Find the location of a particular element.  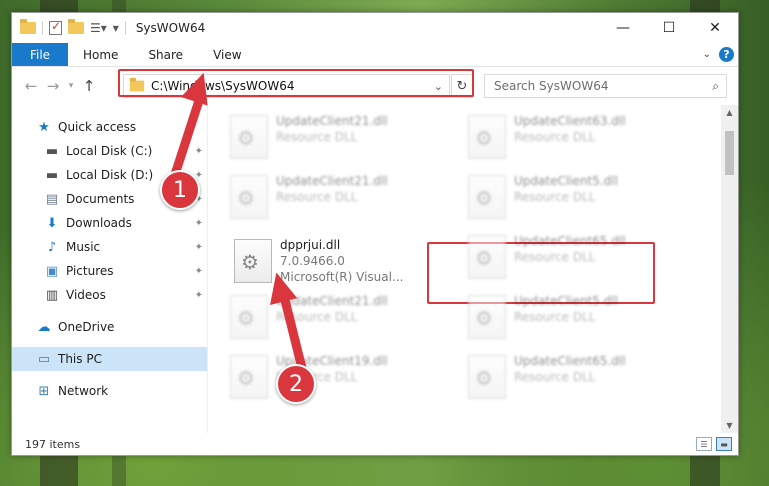

sidebar-item-music: ♪ Music ✦ is located at coordinates (109, 247).